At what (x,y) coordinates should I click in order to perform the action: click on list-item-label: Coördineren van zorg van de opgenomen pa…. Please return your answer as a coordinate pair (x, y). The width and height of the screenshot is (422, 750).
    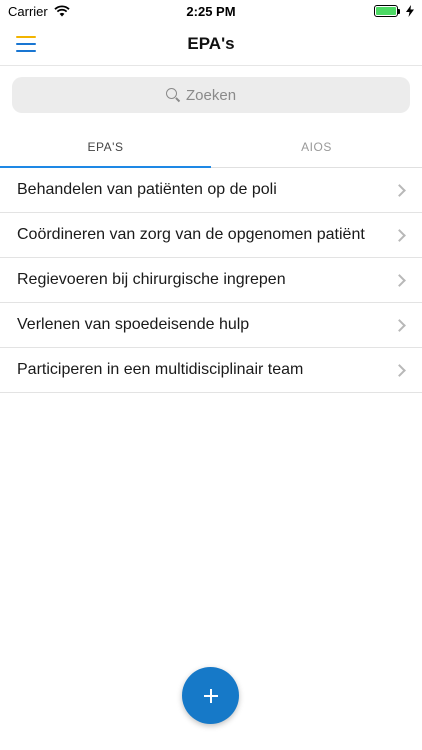
    Looking at the image, I should click on (191, 234).